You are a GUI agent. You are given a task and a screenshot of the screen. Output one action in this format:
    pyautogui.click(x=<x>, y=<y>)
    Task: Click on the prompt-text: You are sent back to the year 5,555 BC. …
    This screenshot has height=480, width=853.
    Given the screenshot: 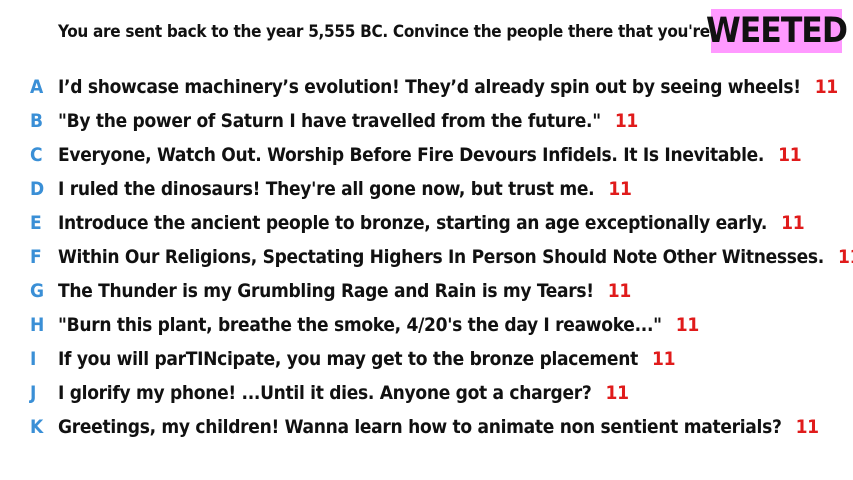 What is the action you would take?
    pyautogui.click(x=412, y=32)
    